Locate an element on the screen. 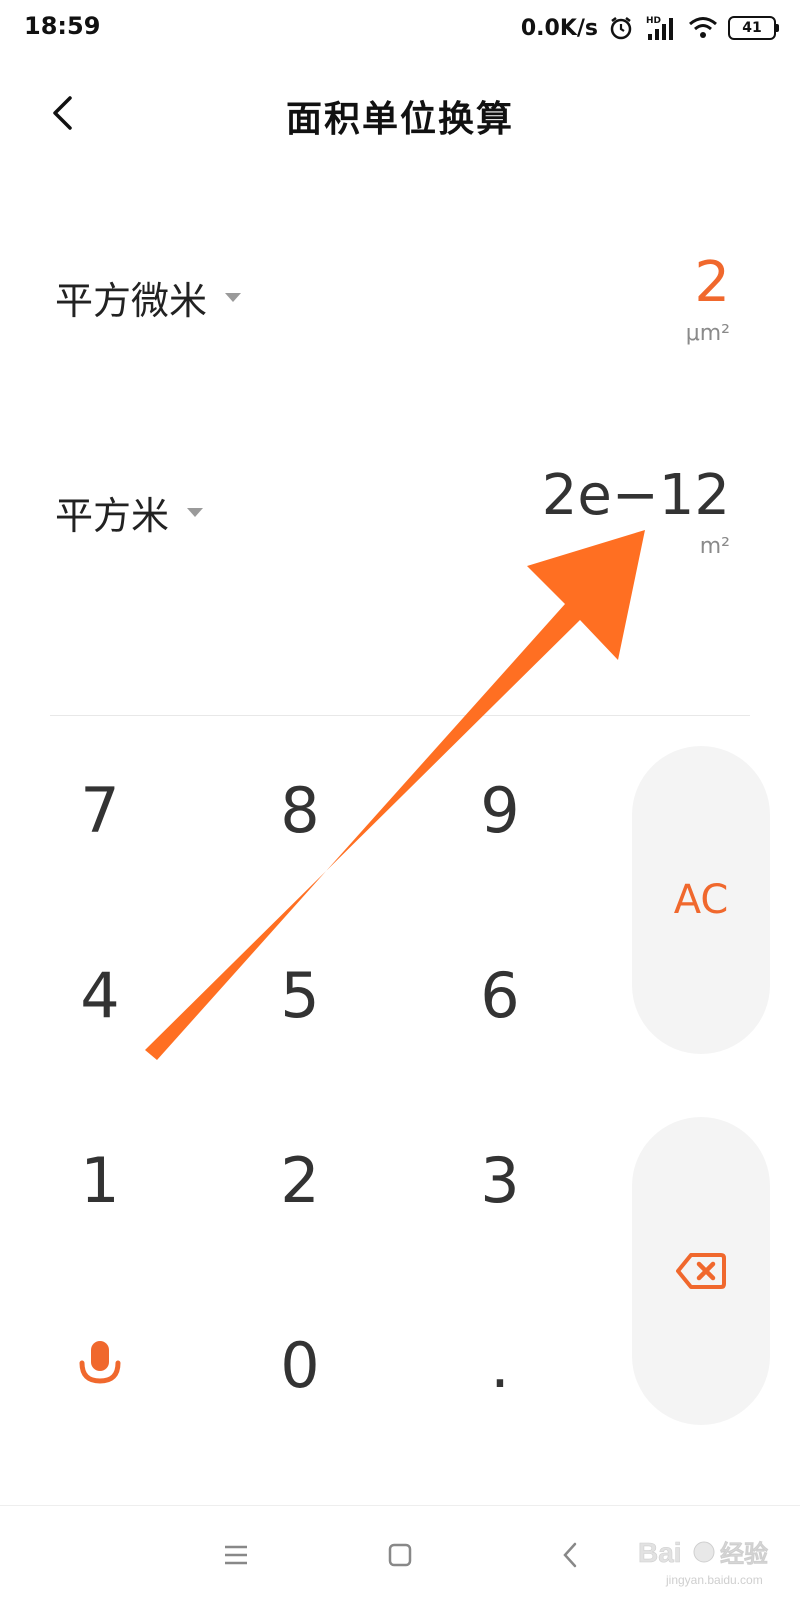  from-unit-label: 平方微米 is located at coordinates (131, 301).